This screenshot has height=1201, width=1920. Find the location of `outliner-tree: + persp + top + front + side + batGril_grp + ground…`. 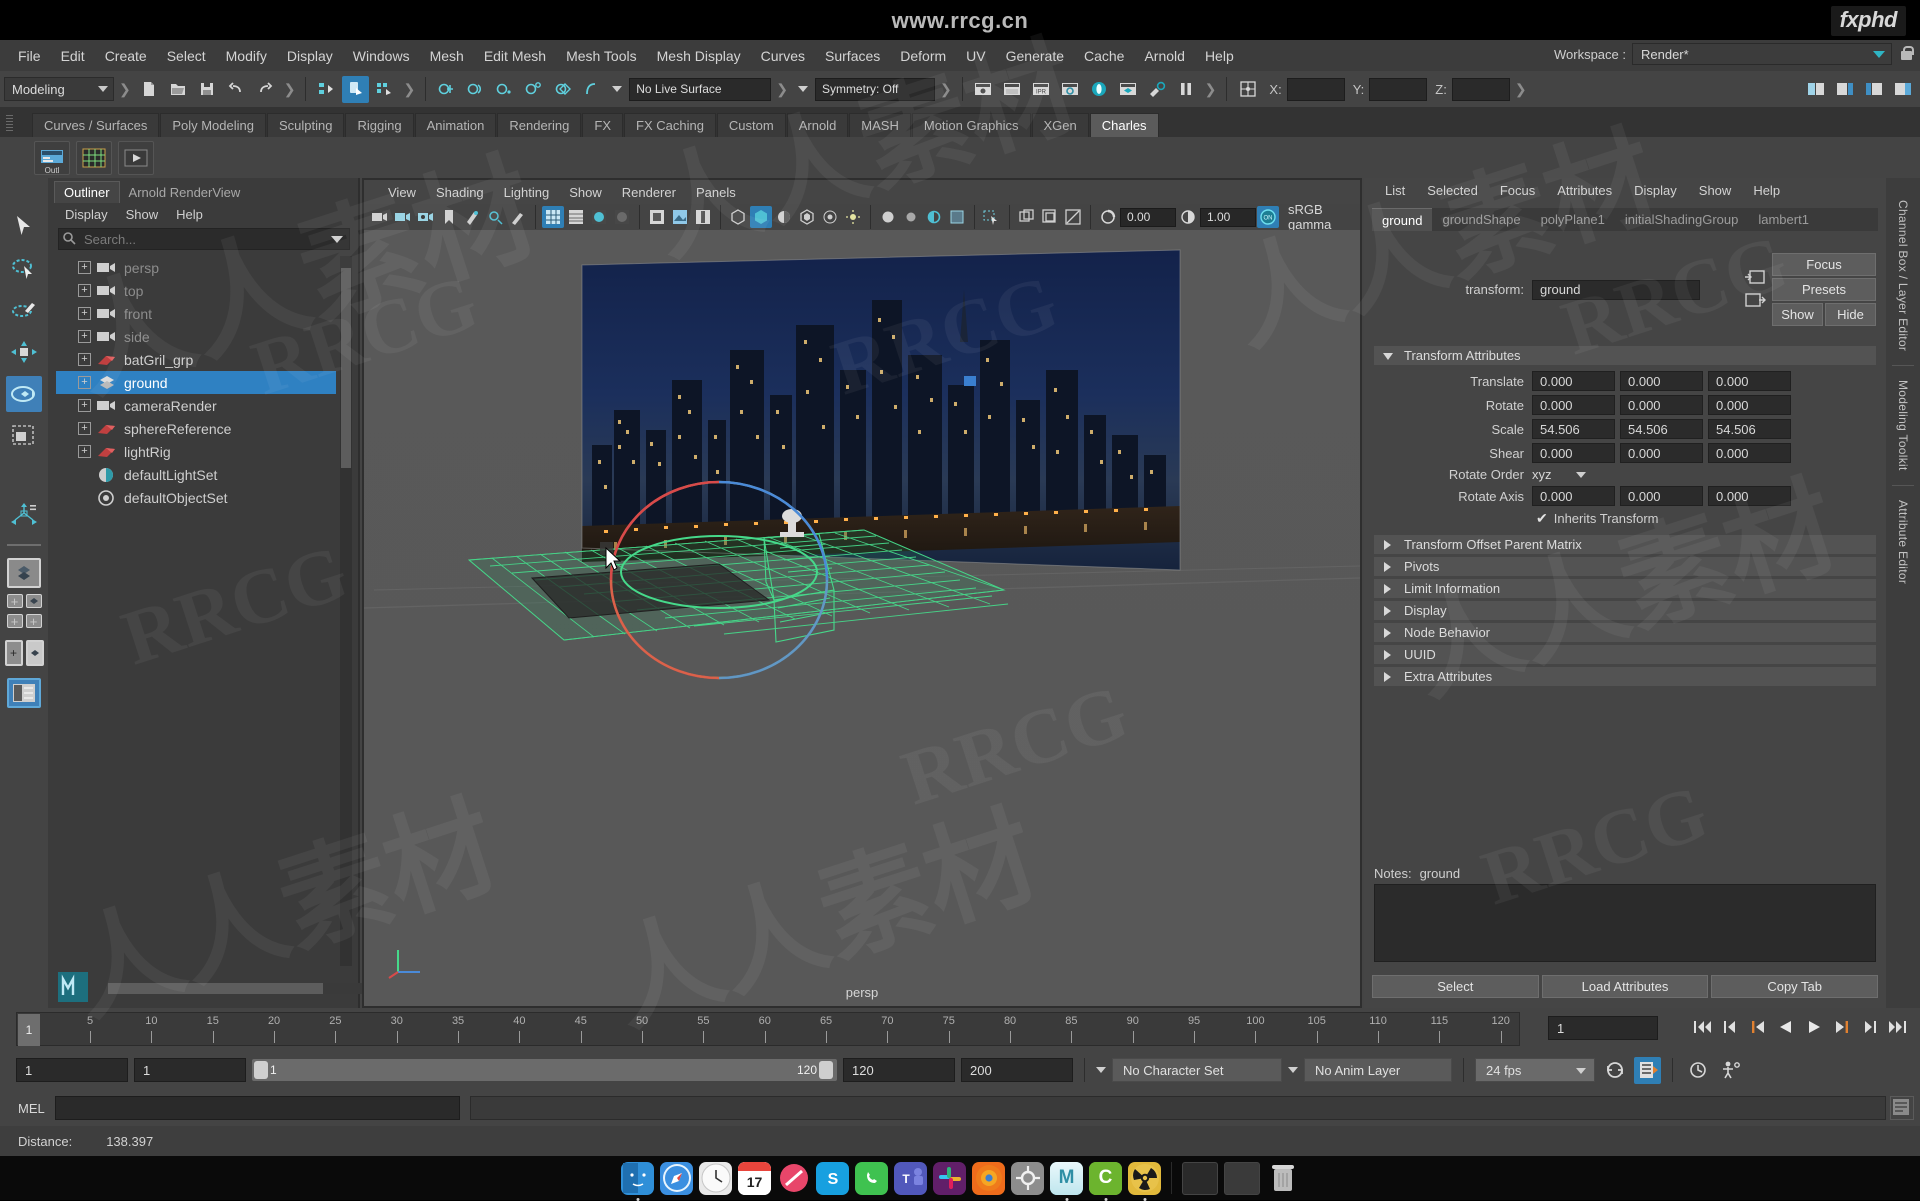

outliner-tree: + persp + top + front + side + batGril_grp + ground… is located at coordinates (196, 611).